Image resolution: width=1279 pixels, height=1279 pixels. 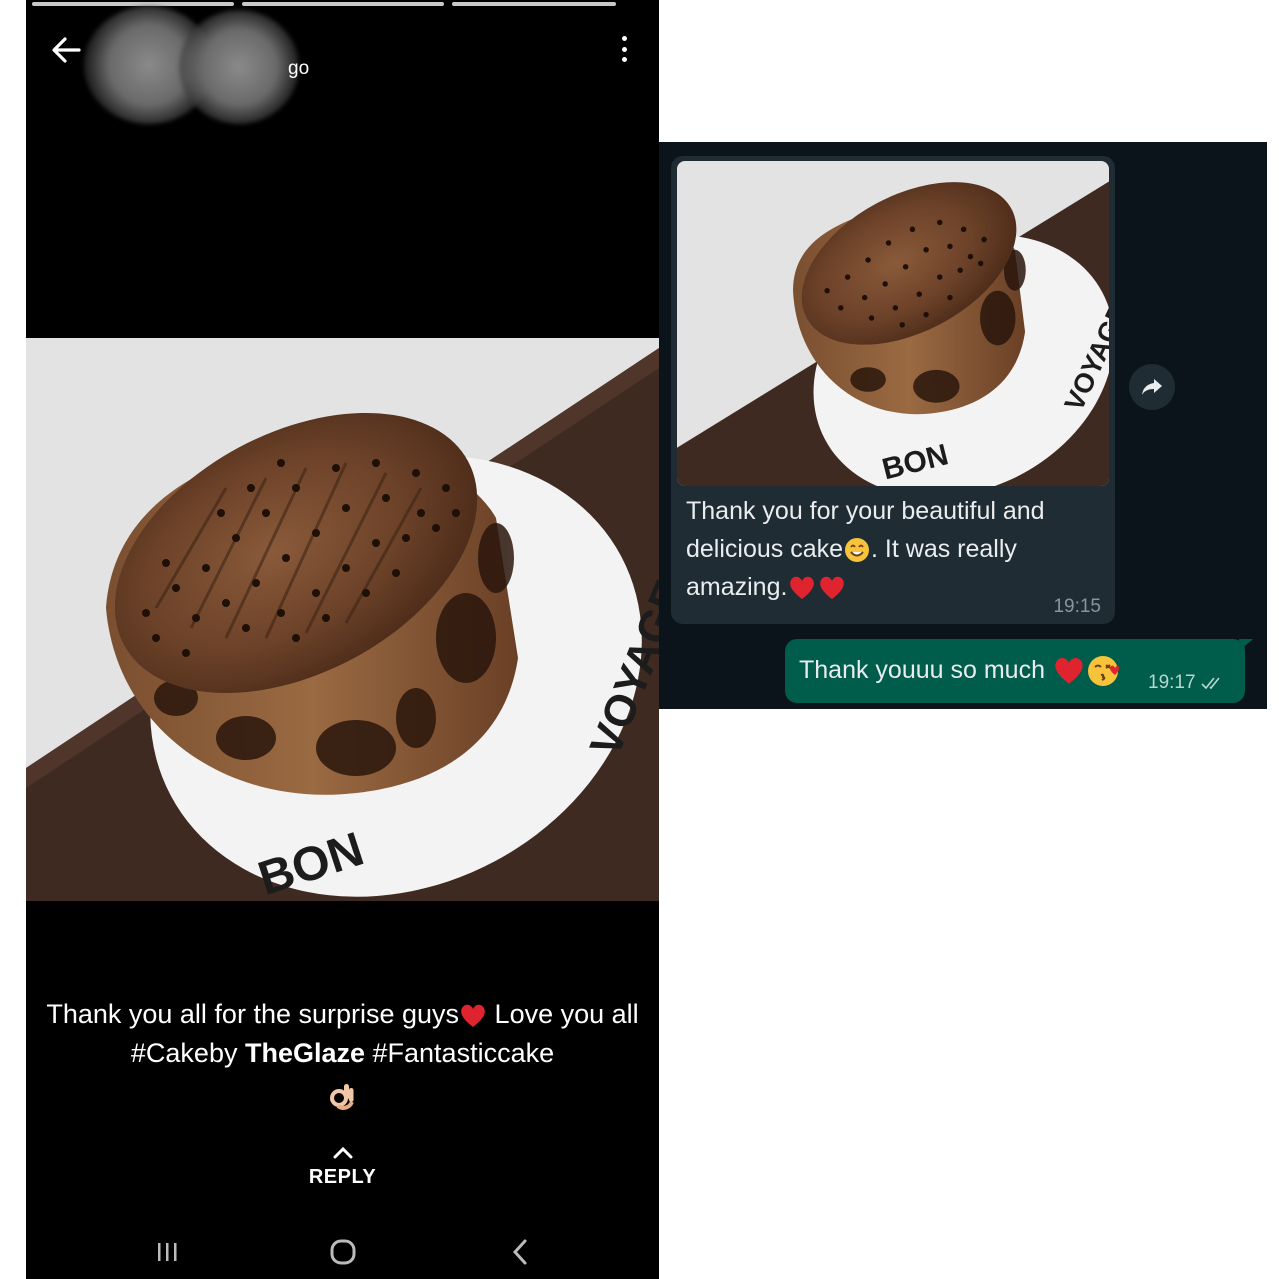 I want to click on ok-hand-emoji, so click(x=342, y=1097).